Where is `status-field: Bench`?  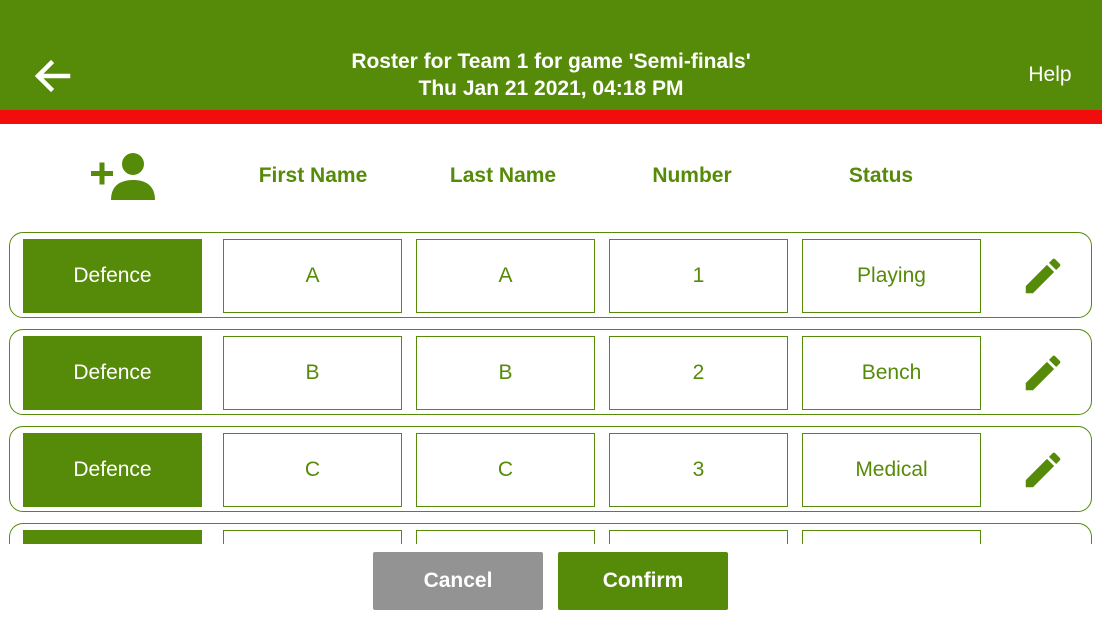
status-field: Bench is located at coordinates (891, 373).